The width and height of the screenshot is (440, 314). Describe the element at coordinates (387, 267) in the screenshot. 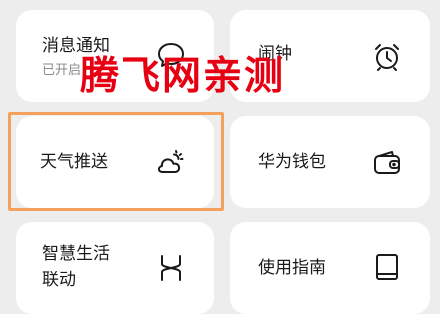

I see `book-icon` at that location.